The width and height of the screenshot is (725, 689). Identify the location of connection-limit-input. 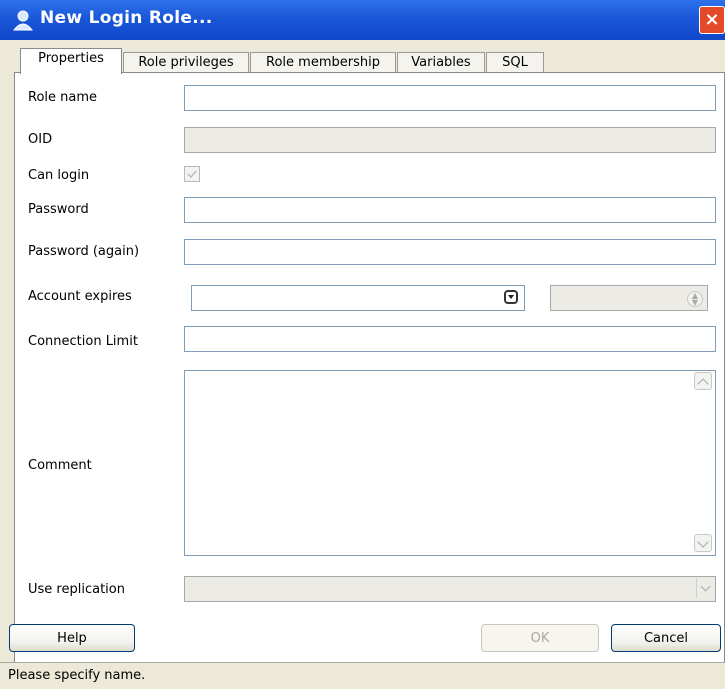
(450, 339).